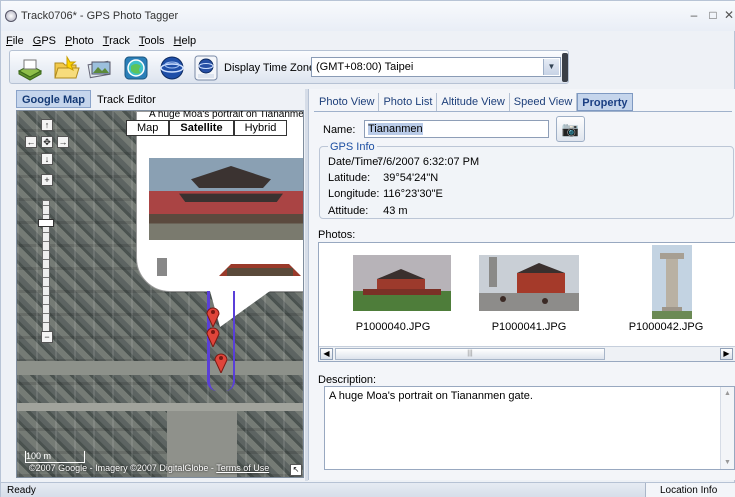  What do you see at coordinates (385, 194) in the screenshot?
I see `gps-row-longitude: Longitude: 116°23'30"E` at bounding box center [385, 194].